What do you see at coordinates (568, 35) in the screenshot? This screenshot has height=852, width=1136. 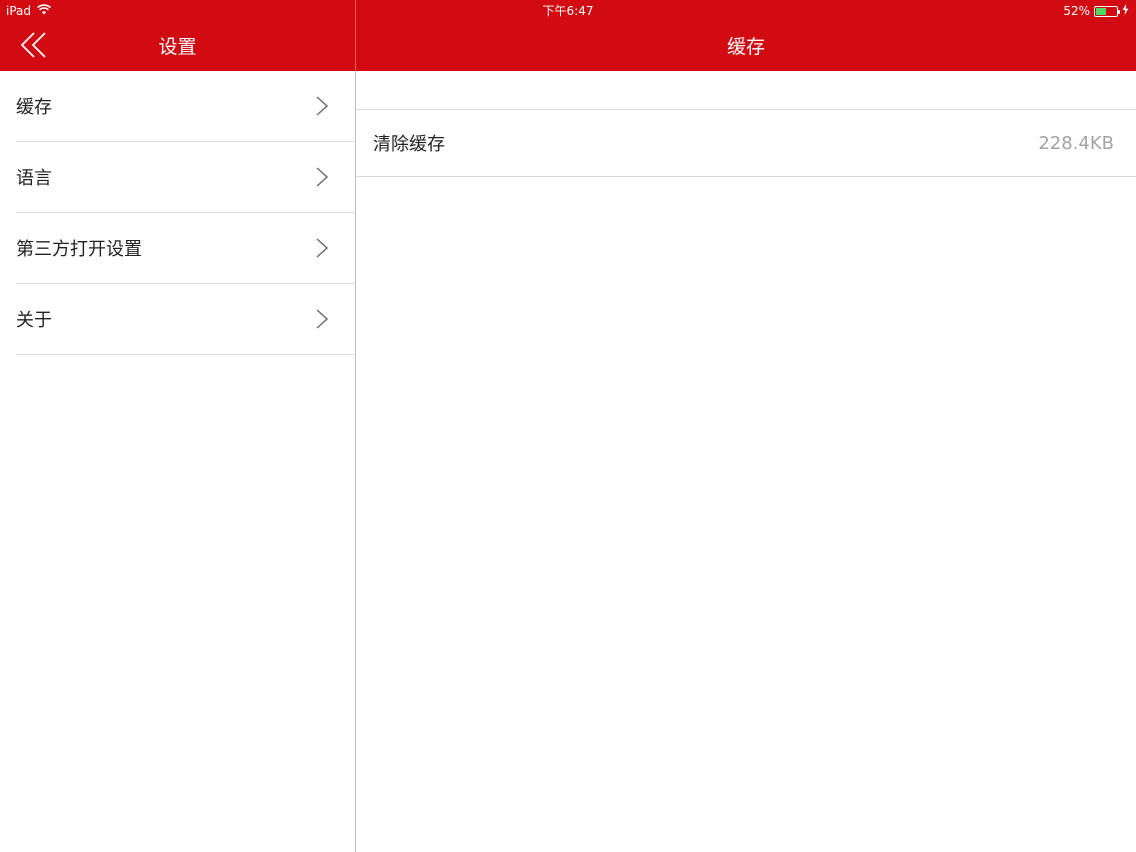 I see `navigation-bar: iPad 下午6:47 52% 设置 缓存` at bounding box center [568, 35].